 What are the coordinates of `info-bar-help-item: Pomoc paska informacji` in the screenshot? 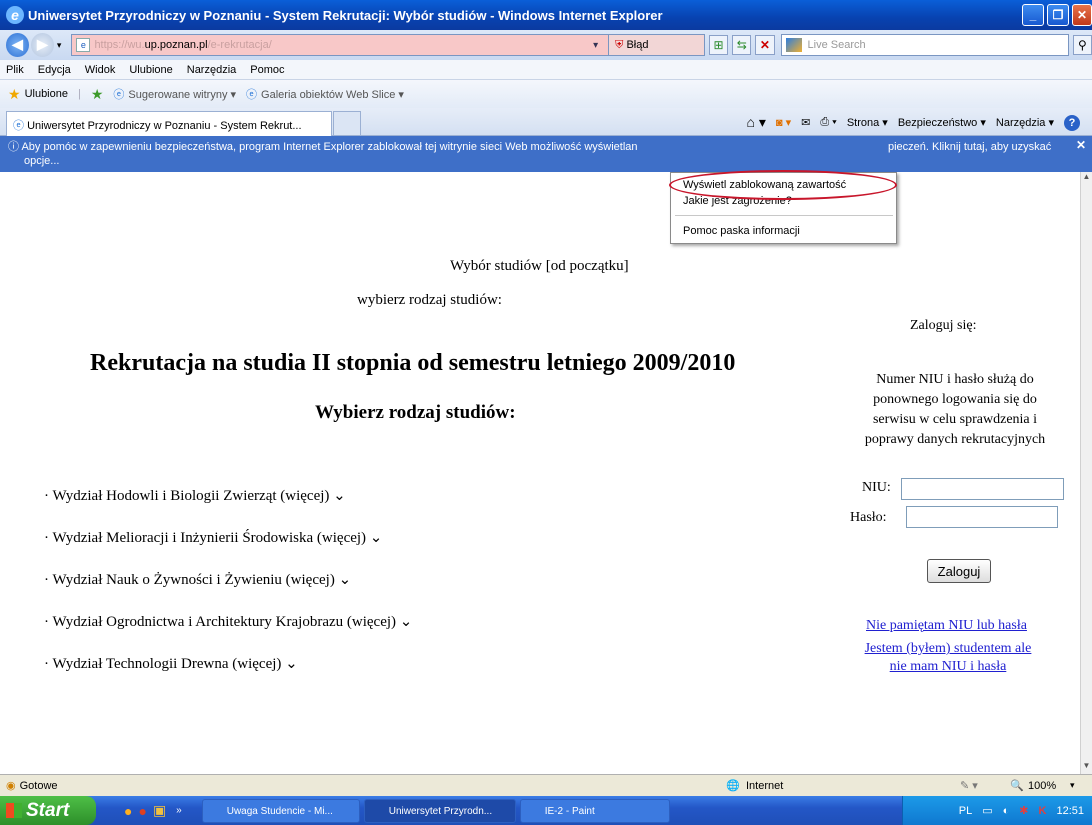 It's located at (741, 231).